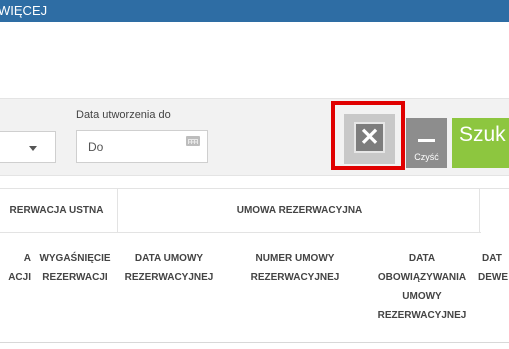 This screenshot has height=349, width=509. I want to click on column-header: NUMER UMOWY REZERWACYJNEJ, so click(295, 288).